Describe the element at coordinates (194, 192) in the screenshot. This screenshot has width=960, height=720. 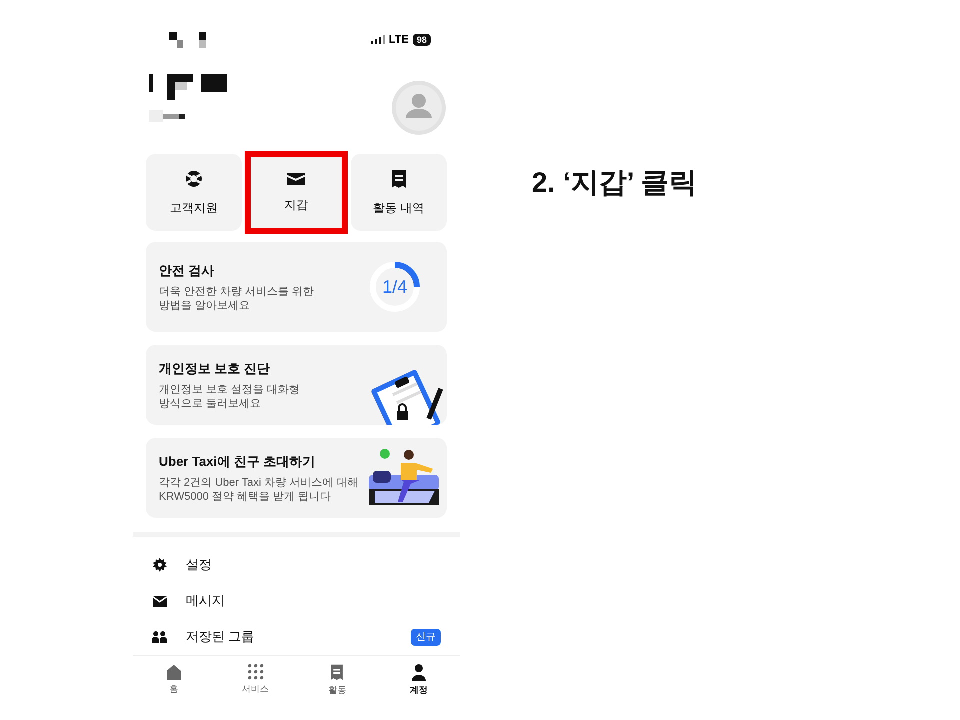
I see `quick-action-button: 고객지원` at that location.